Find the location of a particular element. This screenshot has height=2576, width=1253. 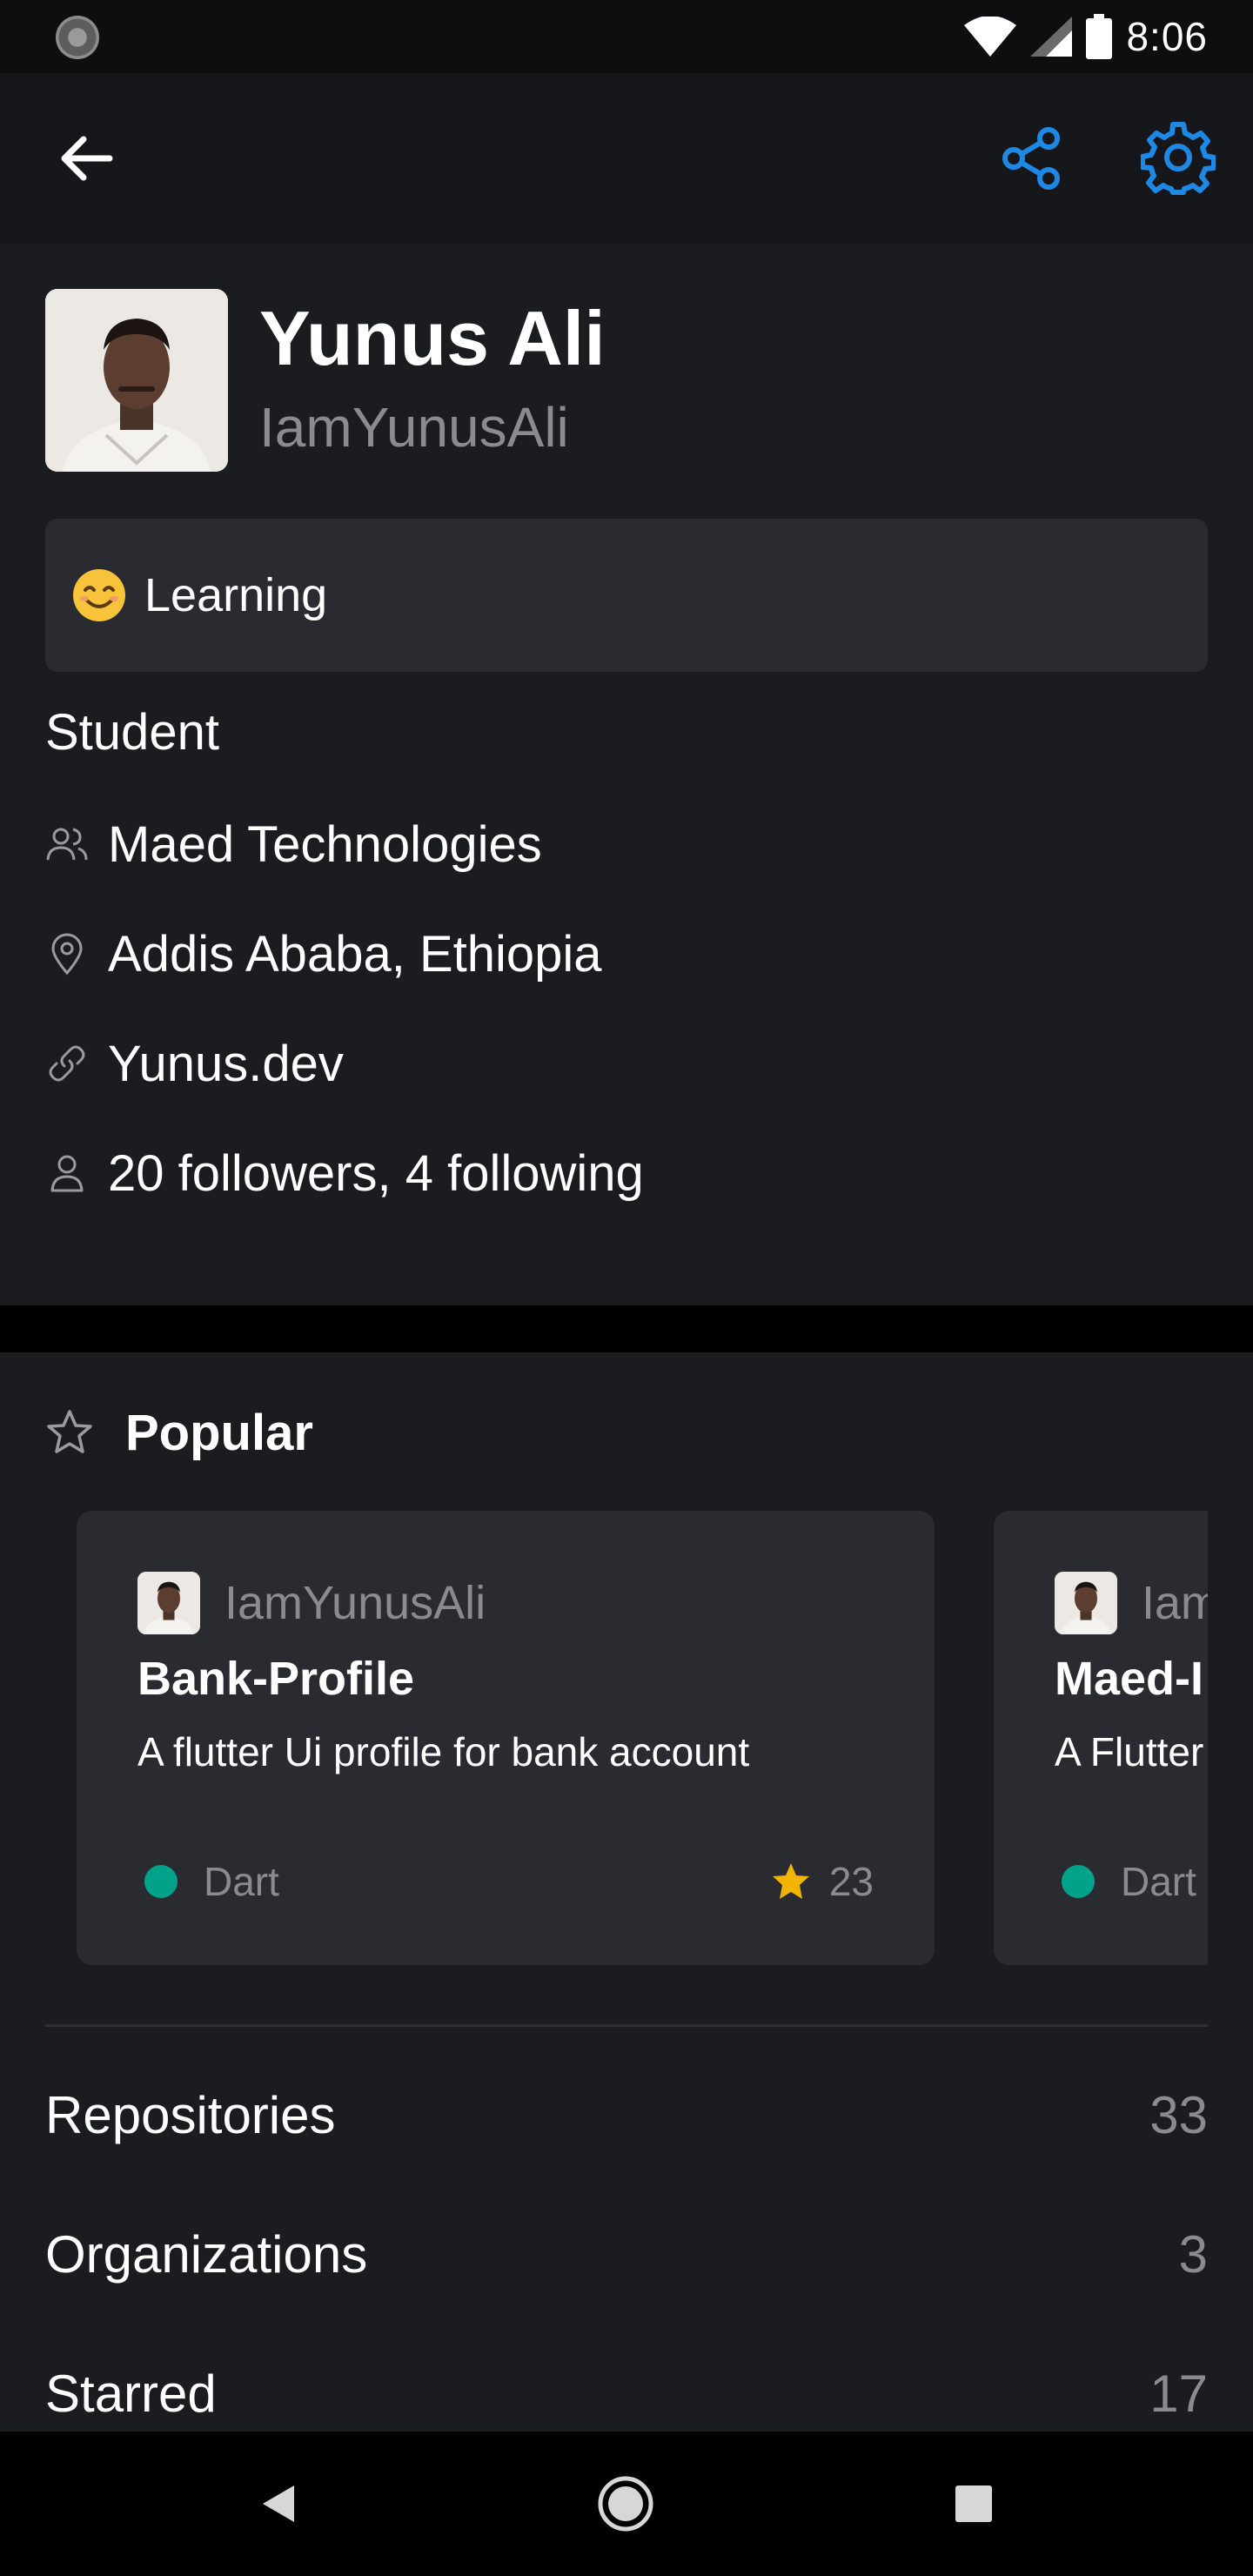

repo-stars: 23 is located at coordinates (822, 1881).